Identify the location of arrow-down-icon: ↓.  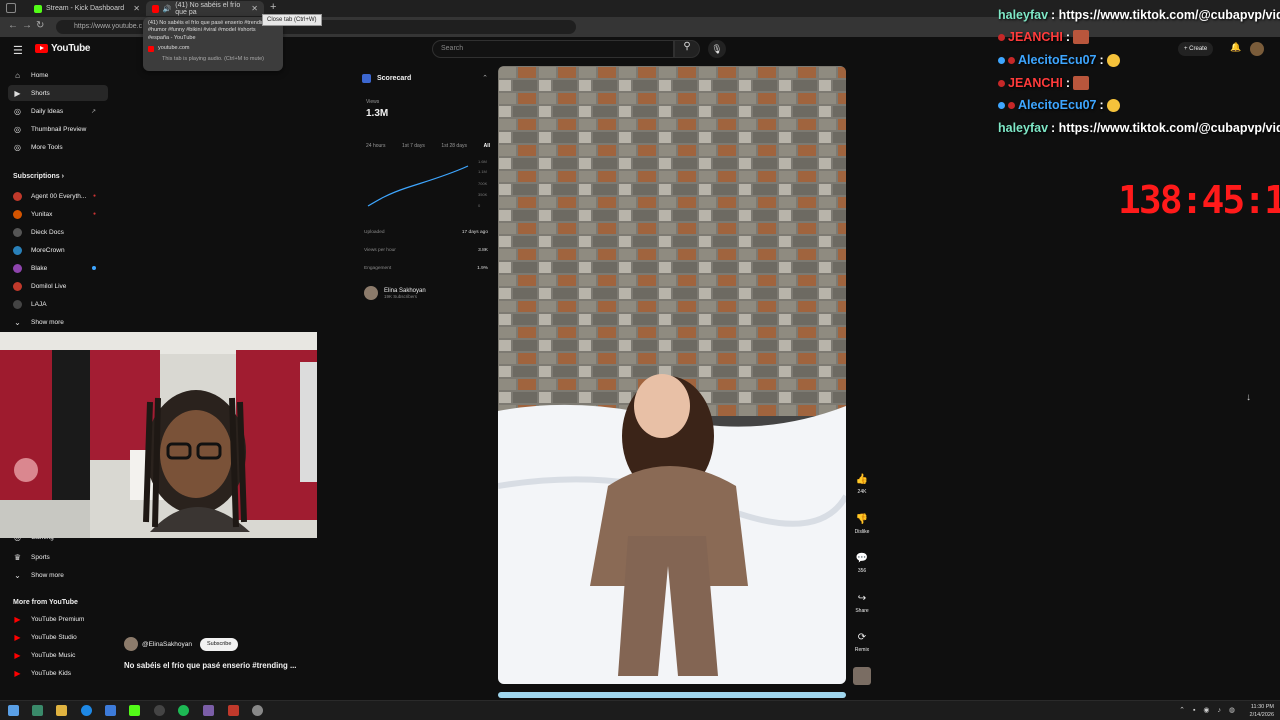
(1248, 397).